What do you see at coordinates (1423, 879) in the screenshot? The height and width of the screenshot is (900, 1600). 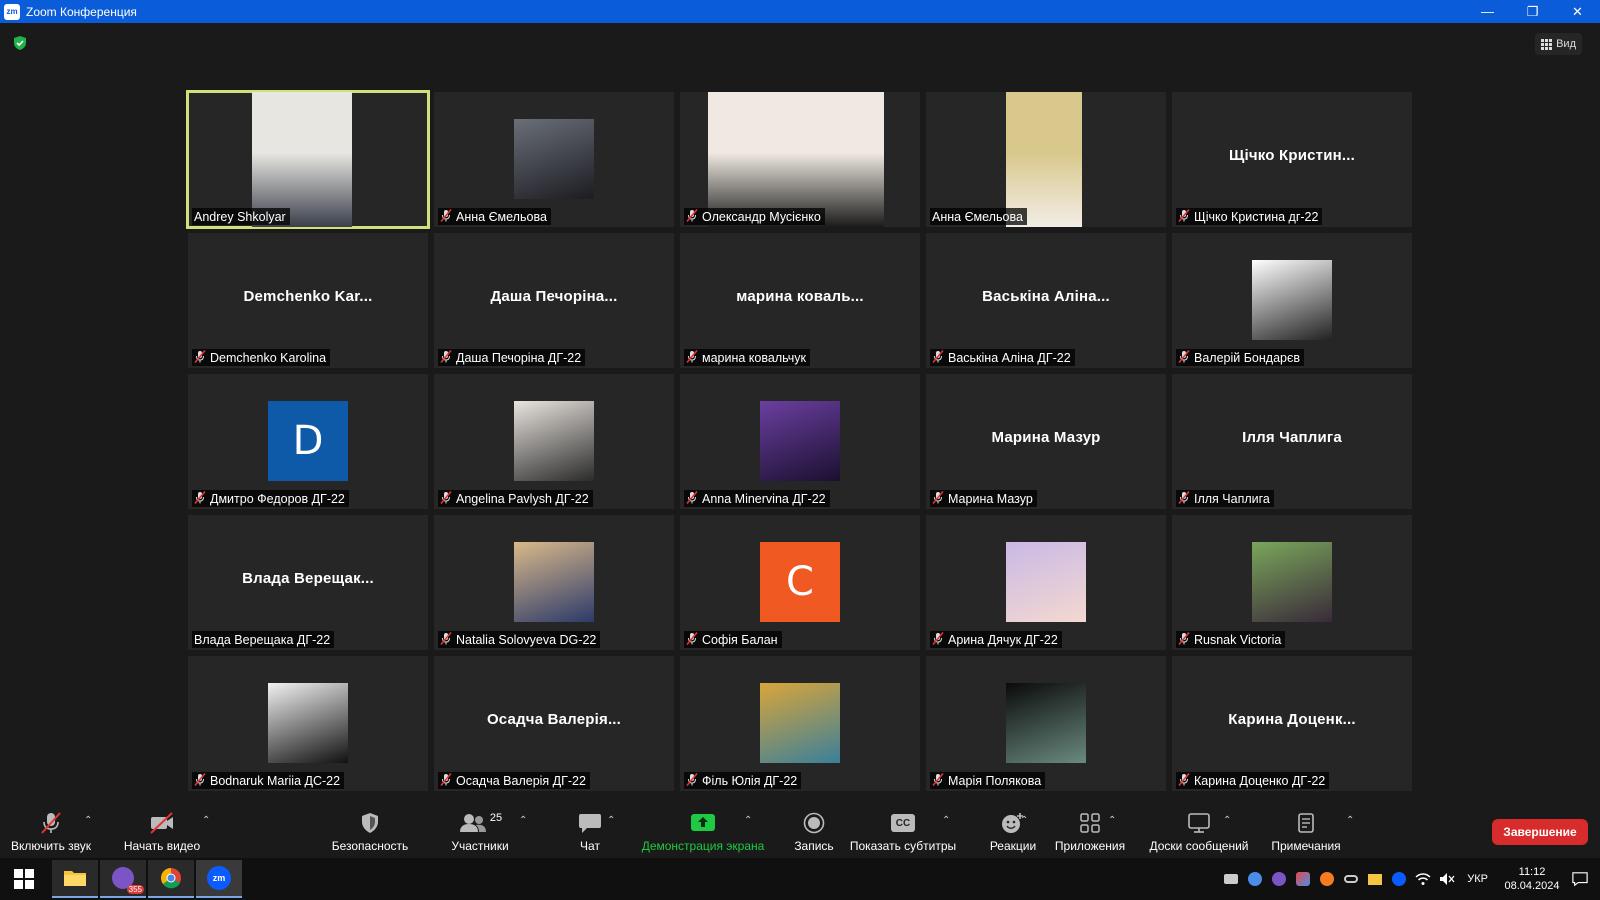 I see `wifi-icon` at bounding box center [1423, 879].